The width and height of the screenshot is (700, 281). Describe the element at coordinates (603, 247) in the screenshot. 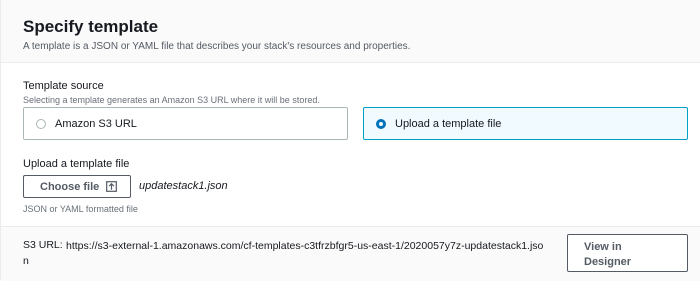

I see `view-in-designer-label-1: View in` at that location.